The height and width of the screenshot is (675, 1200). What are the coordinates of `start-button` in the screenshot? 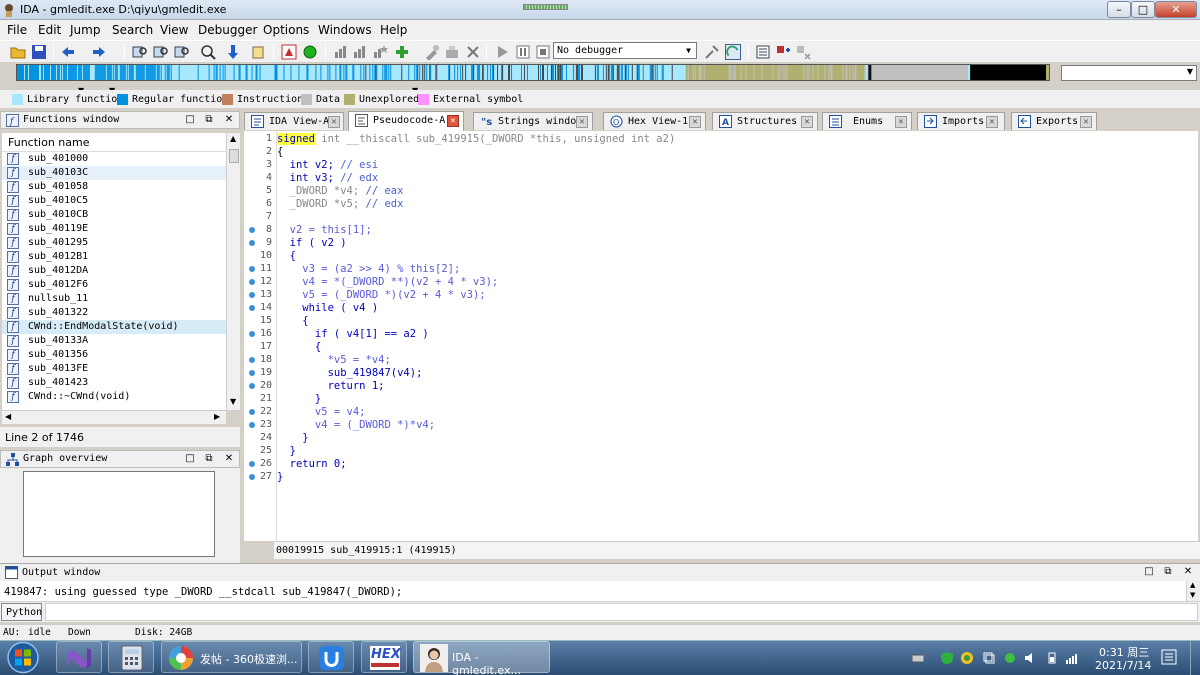 It's located at (23, 657).